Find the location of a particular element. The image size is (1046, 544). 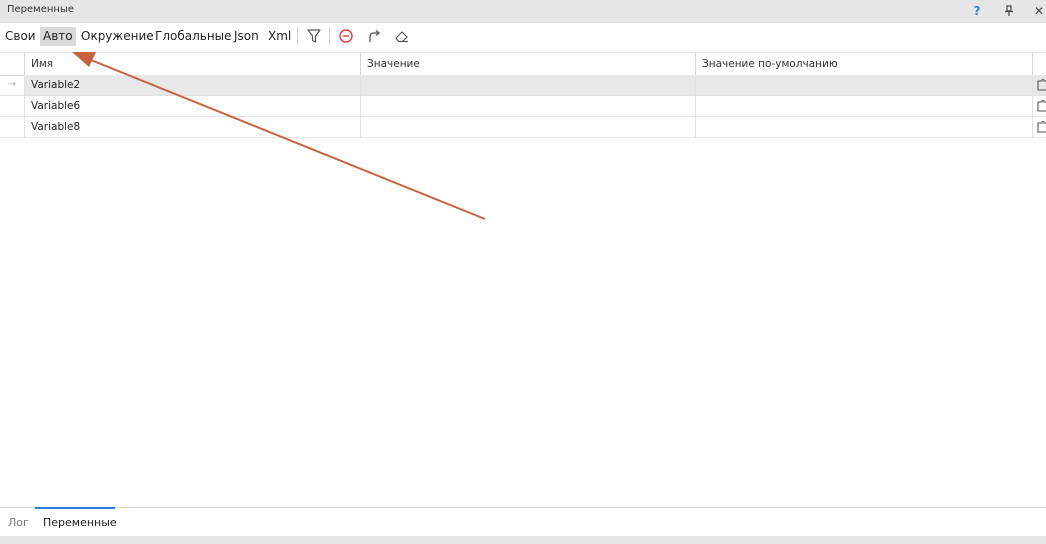

tab-variables: Переменные is located at coordinates (80, 522).